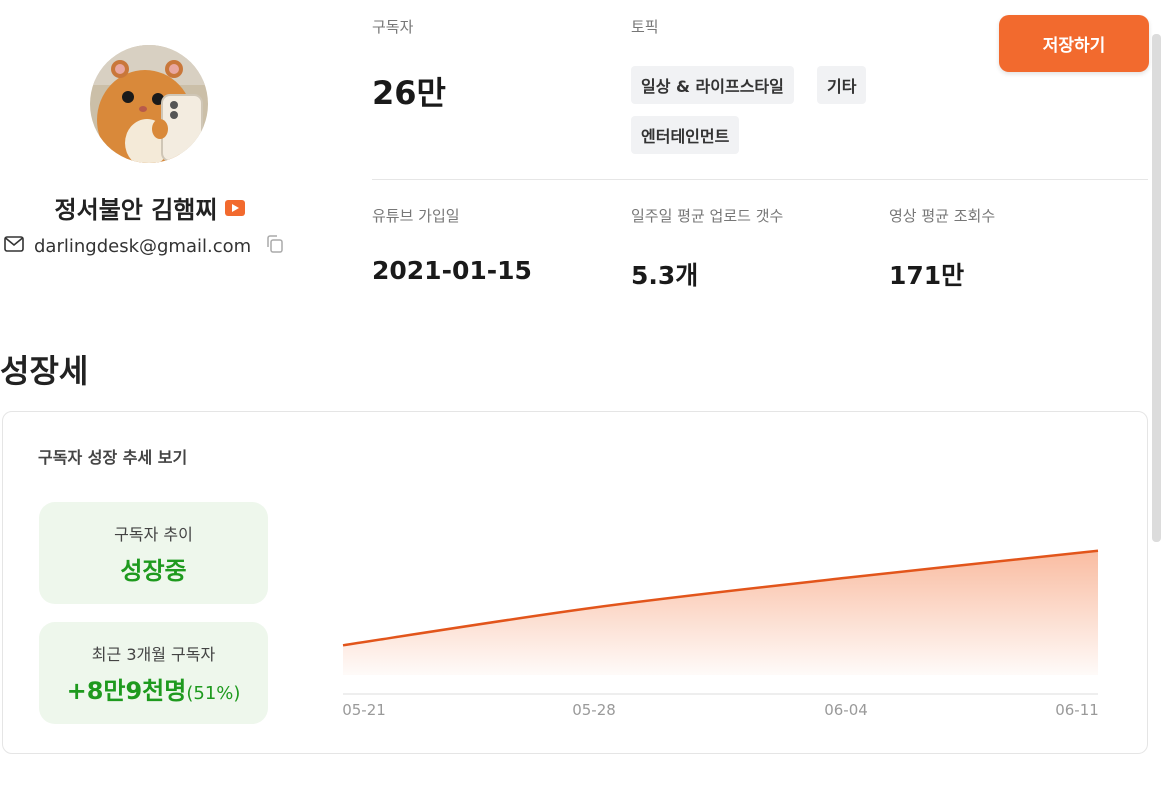  I want to click on topic-chip: 일상 & 라이프스타일, so click(712, 85).